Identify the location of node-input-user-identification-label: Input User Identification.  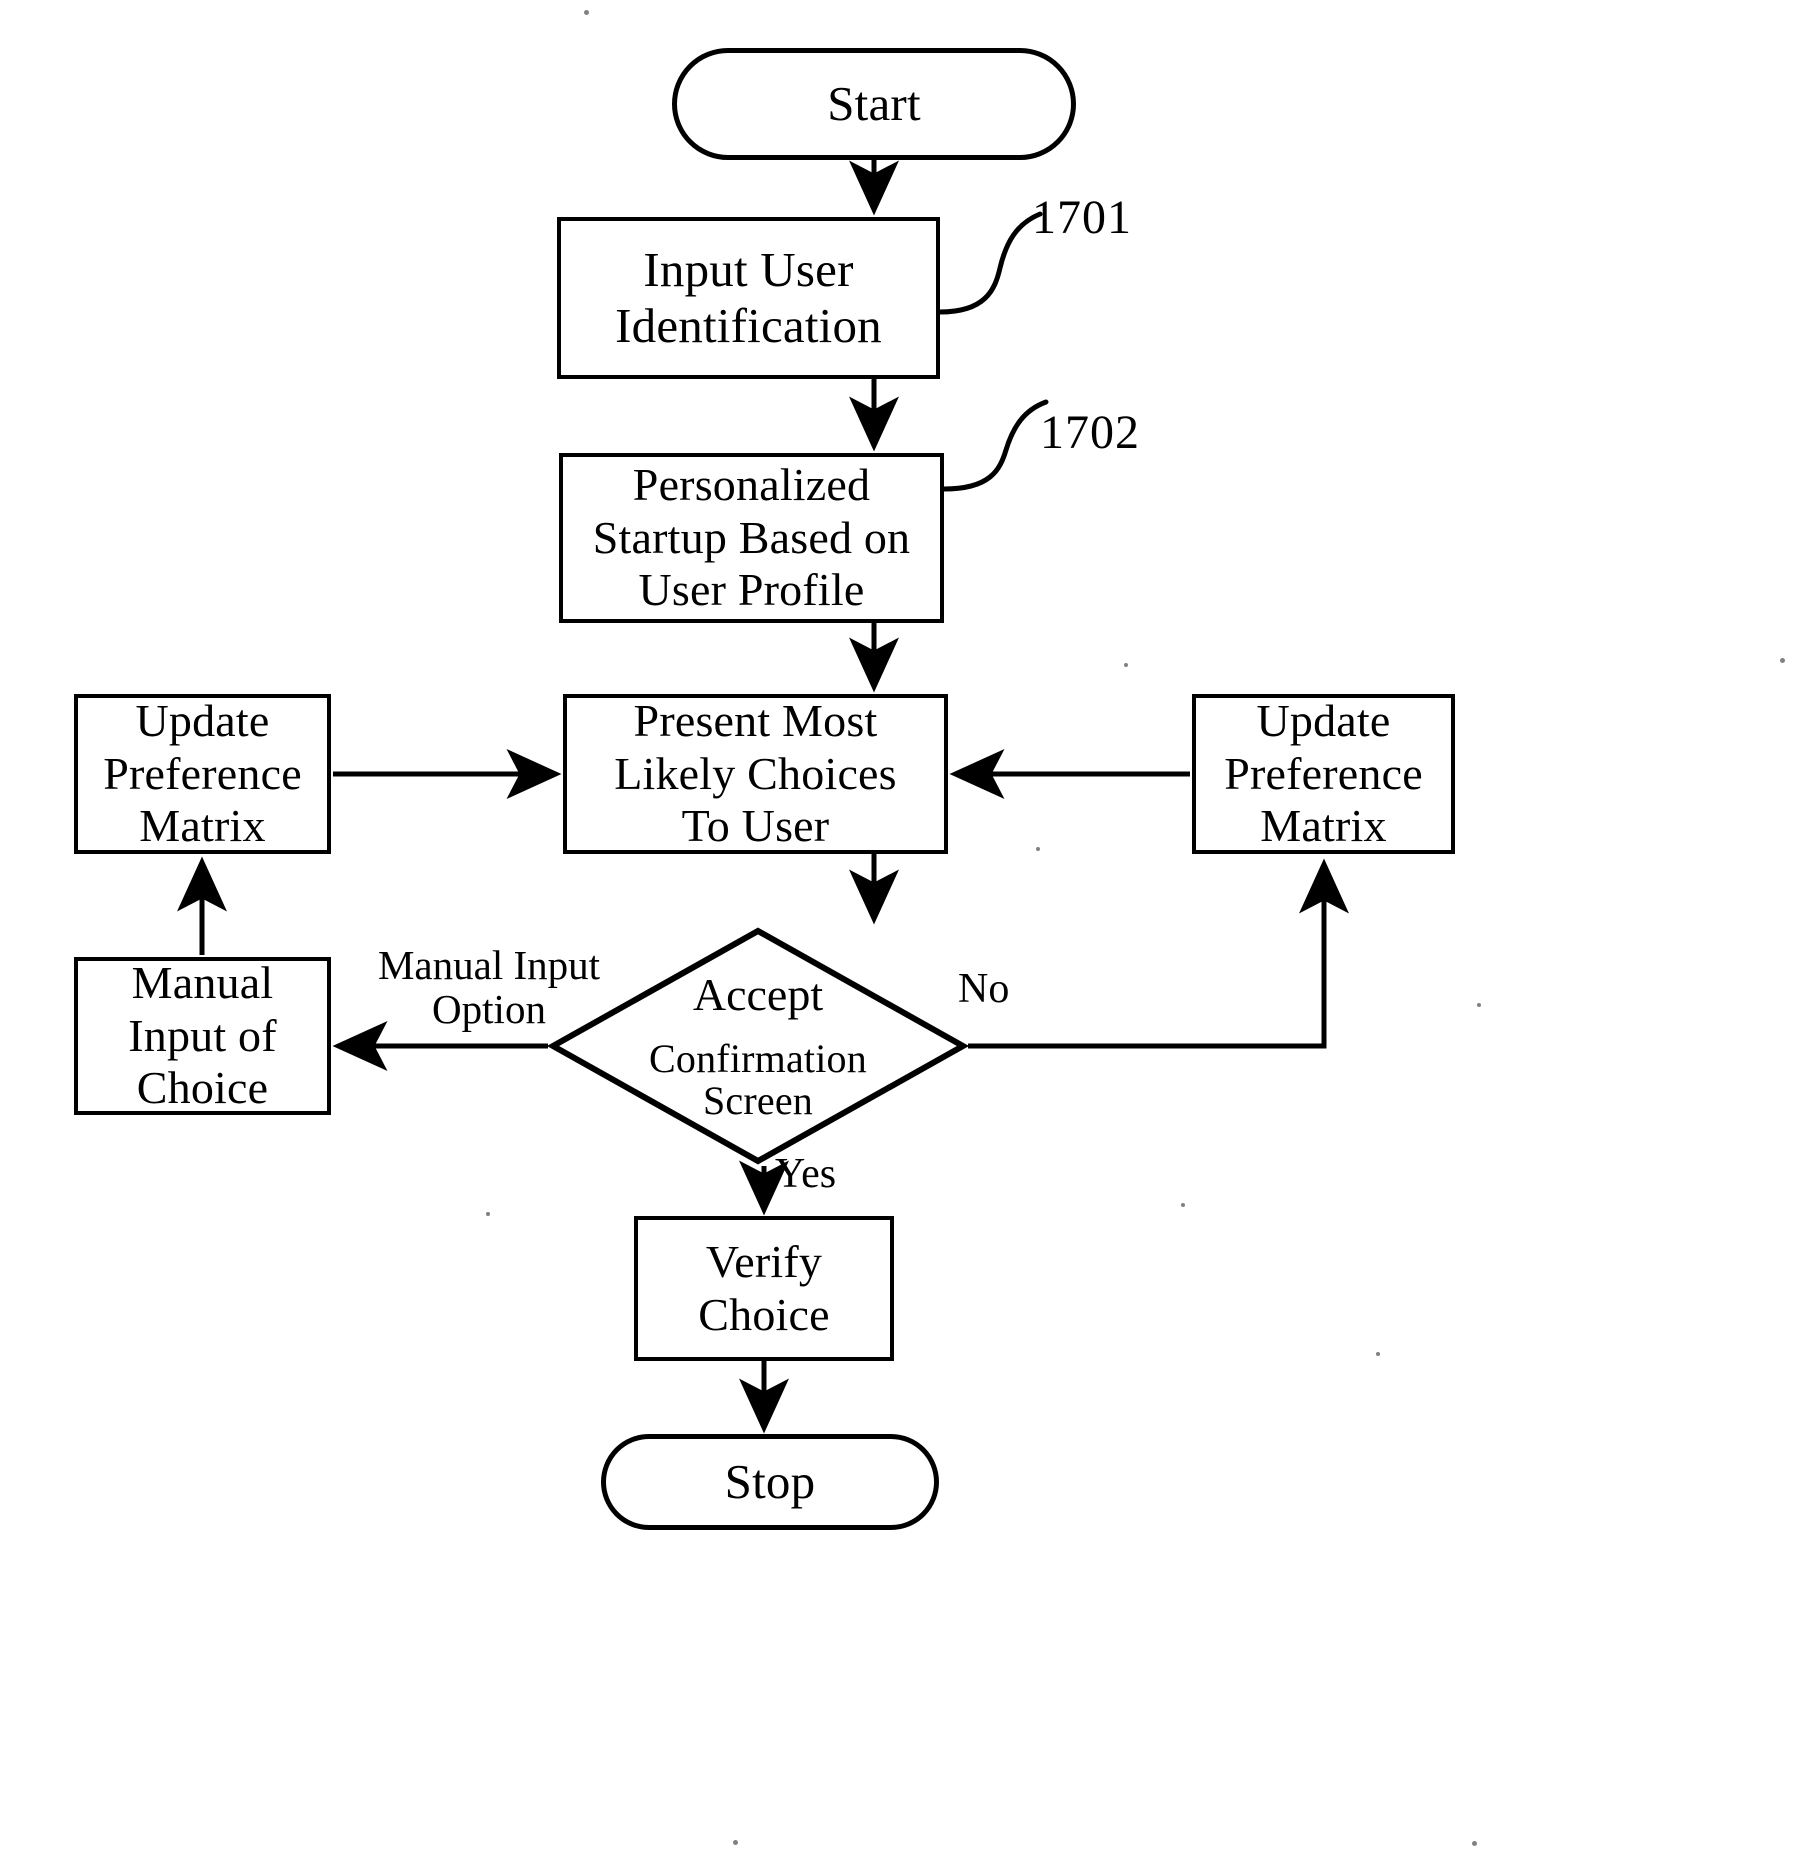
(748, 297).